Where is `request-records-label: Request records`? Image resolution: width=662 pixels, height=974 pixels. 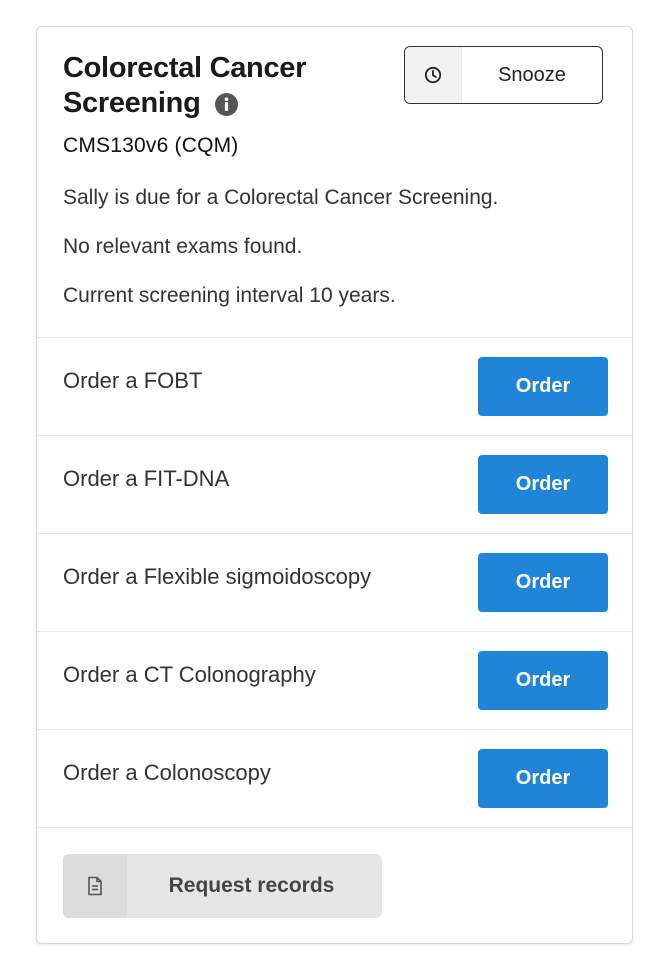
request-records-label: Request records is located at coordinates (251, 885).